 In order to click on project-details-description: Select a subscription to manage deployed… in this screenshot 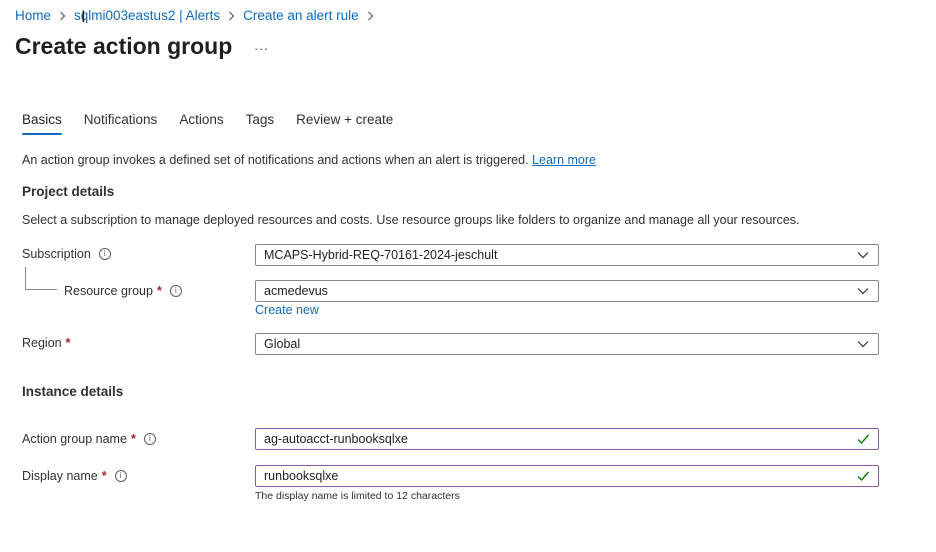, I will do `click(411, 220)`.